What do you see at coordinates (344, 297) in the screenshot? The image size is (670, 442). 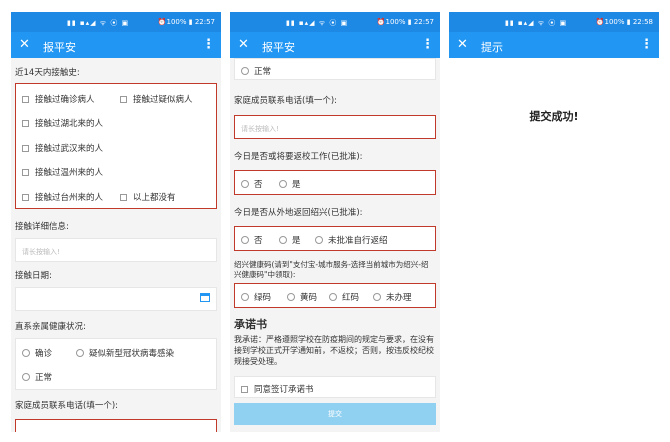 I see `radio-code-red: 红码` at bounding box center [344, 297].